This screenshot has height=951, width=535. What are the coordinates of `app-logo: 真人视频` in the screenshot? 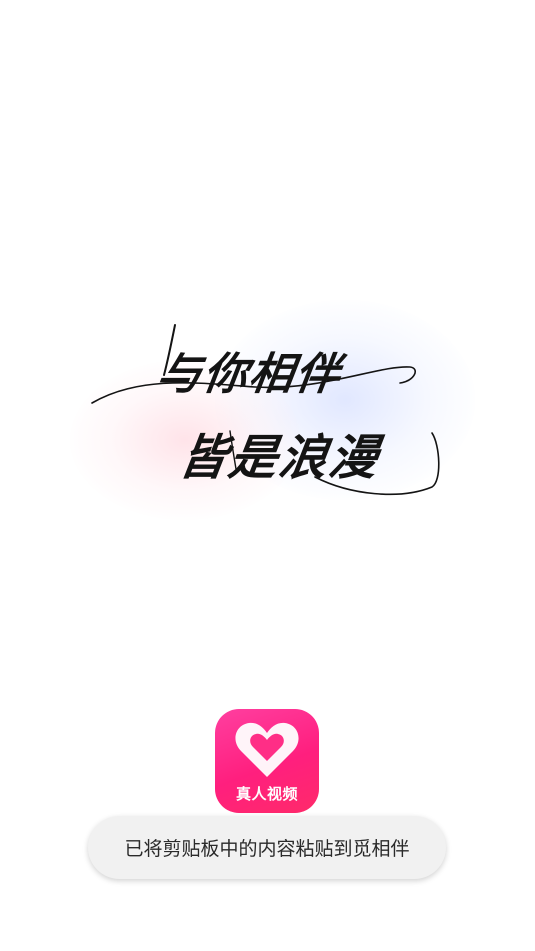 It's located at (267, 761).